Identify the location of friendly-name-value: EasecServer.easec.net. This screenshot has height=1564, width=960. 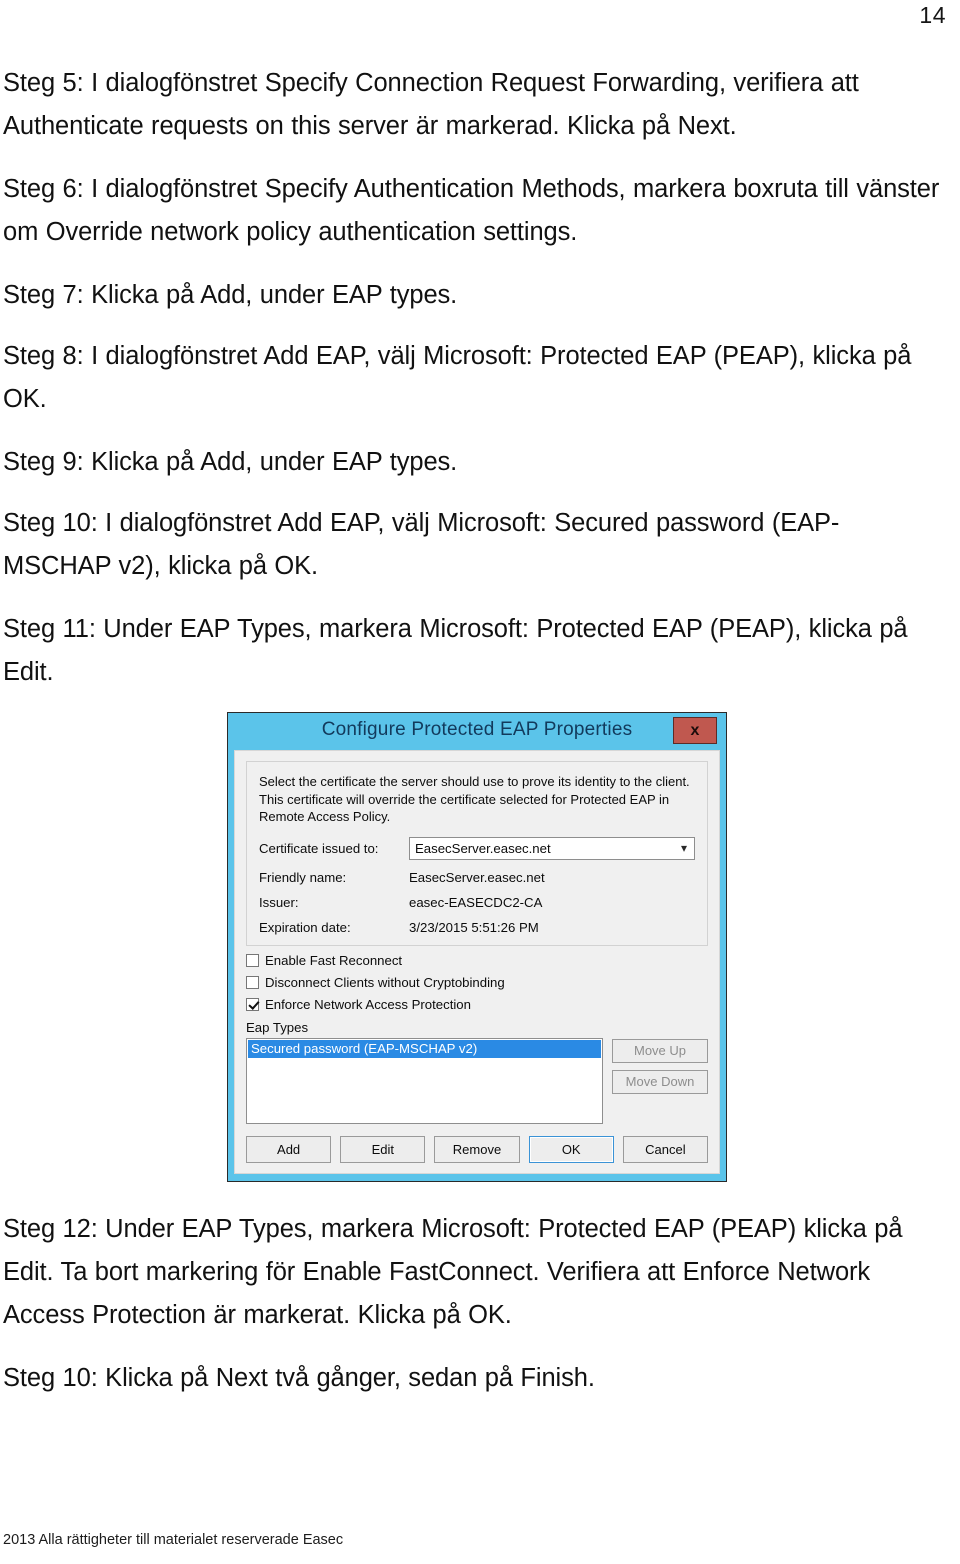
(477, 877).